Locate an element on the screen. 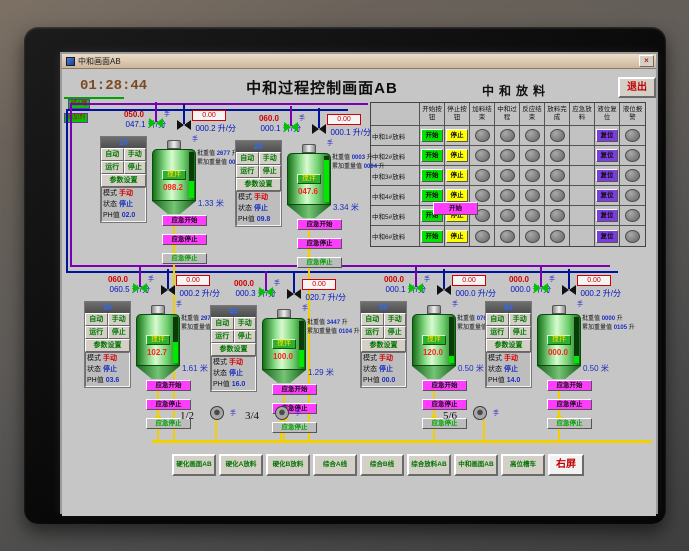  nav-button: 综合A线 is located at coordinates (335, 465).